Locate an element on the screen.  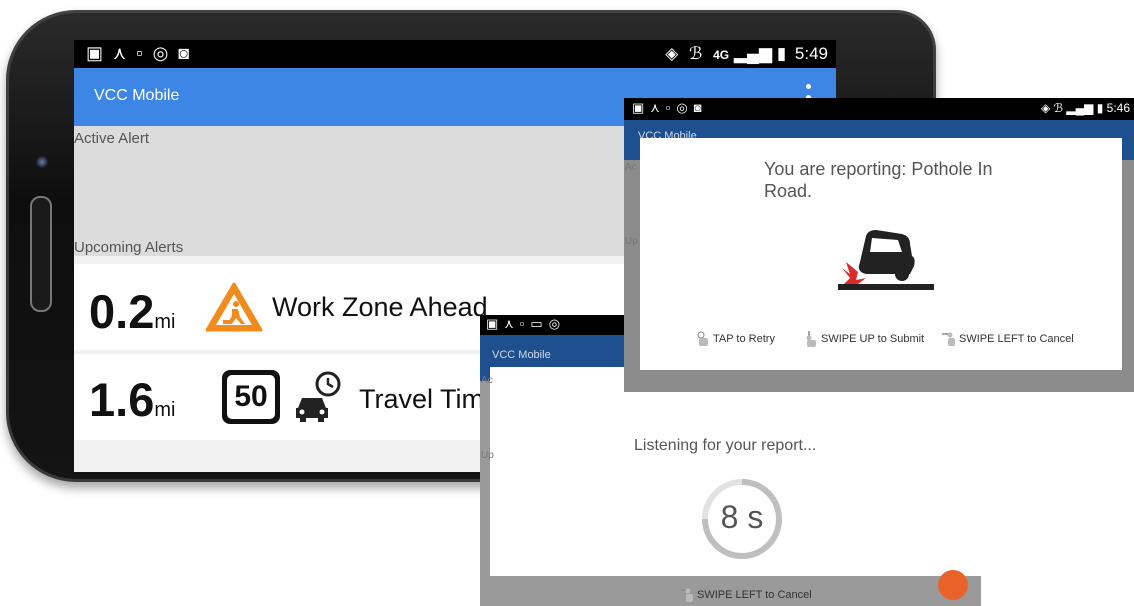
upcoming-alerts-label: Upcoming Alerts is located at coordinates (129, 247).